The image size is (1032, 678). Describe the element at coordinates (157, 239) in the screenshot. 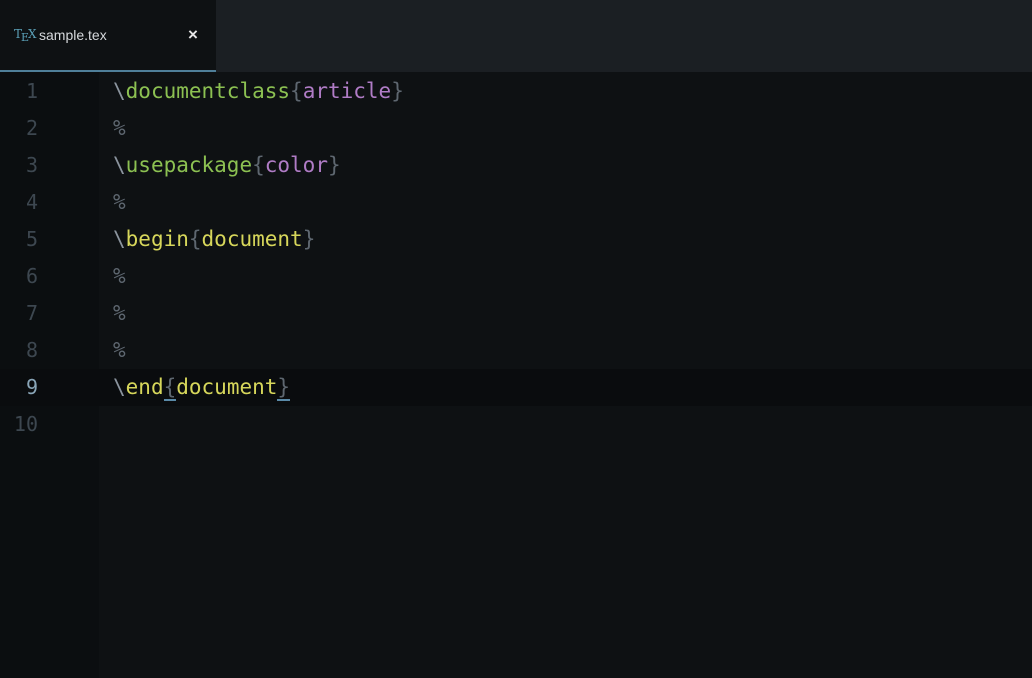

I see `latex-command: begin` at that location.